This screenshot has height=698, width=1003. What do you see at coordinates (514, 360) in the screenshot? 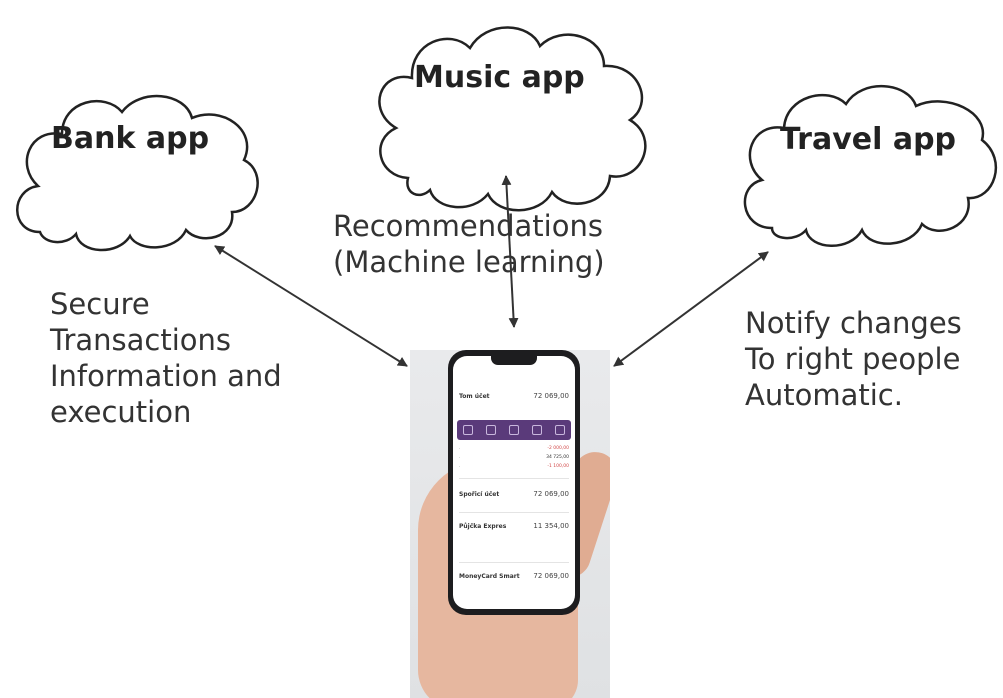
I see `phone-notch` at bounding box center [514, 360].